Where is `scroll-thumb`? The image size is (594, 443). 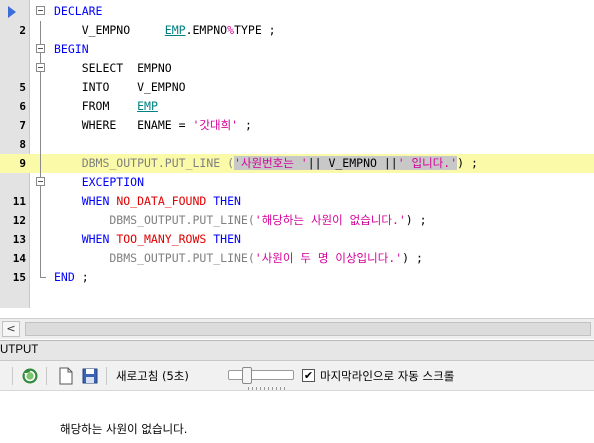 scroll-thumb is located at coordinates (308, 329).